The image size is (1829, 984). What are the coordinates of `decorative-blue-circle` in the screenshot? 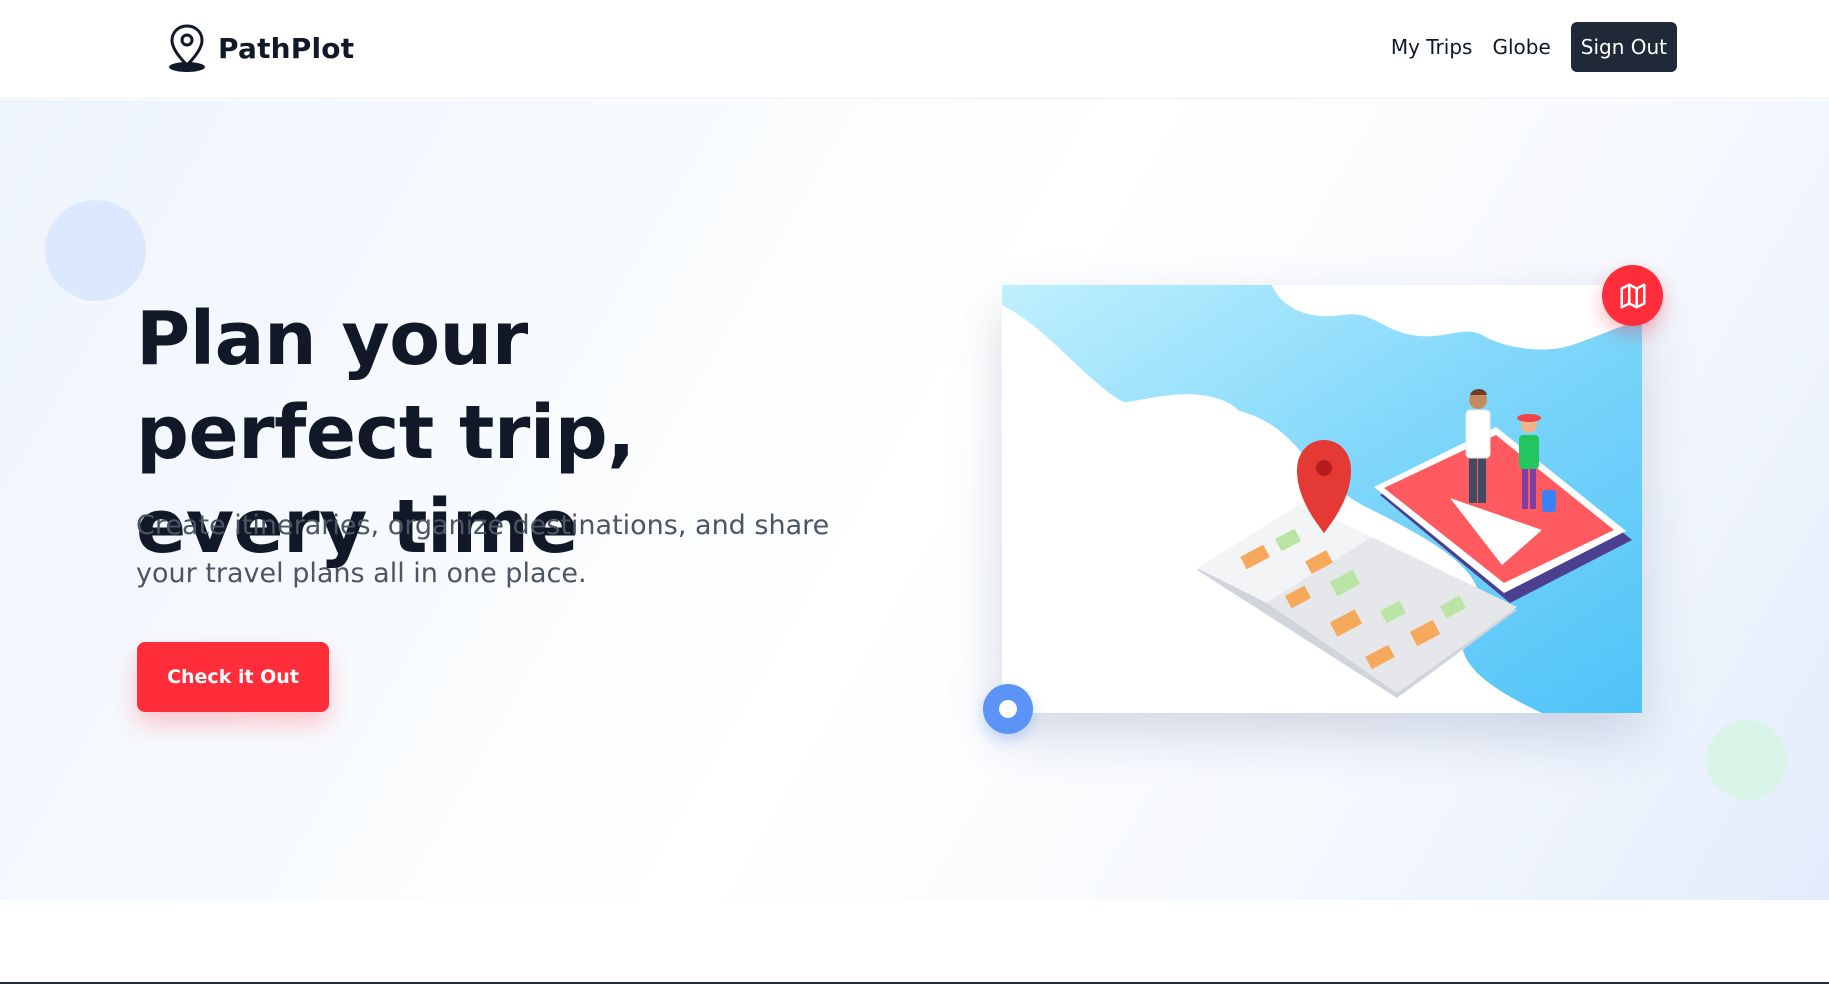 It's located at (95, 250).